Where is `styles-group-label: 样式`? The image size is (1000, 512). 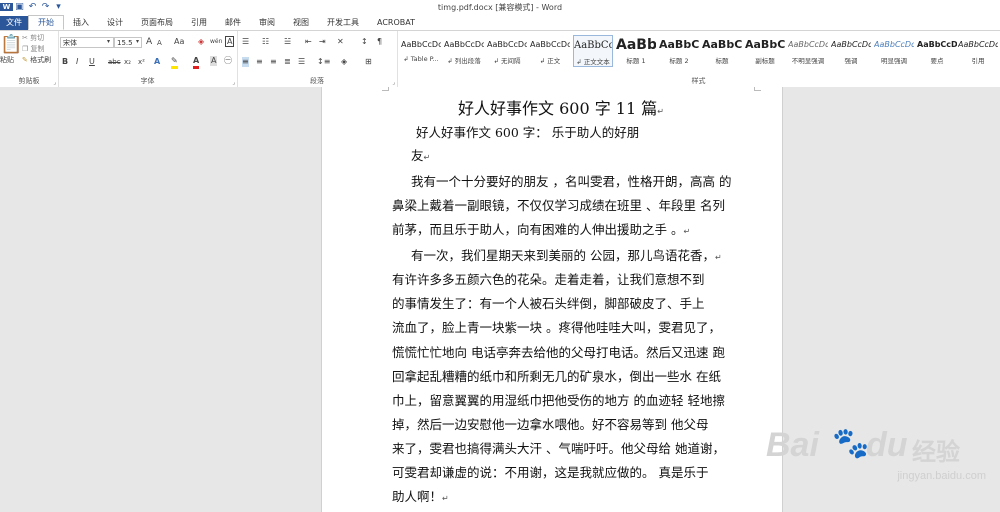
styles-group-label: 样式 is located at coordinates (698, 81).